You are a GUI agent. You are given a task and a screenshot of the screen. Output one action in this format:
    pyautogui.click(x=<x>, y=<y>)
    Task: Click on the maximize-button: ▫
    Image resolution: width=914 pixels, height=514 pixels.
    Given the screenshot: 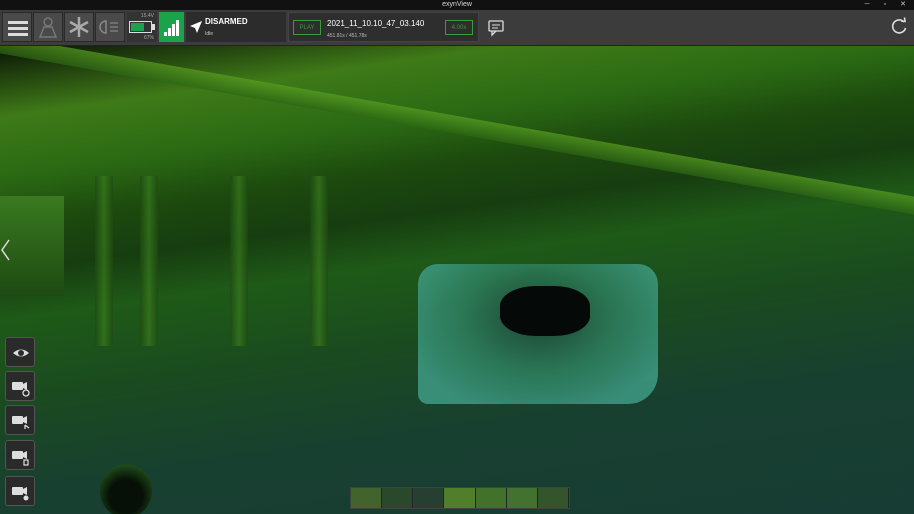 What is the action you would take?
    pyautogui.click(x=885, y=5)
    